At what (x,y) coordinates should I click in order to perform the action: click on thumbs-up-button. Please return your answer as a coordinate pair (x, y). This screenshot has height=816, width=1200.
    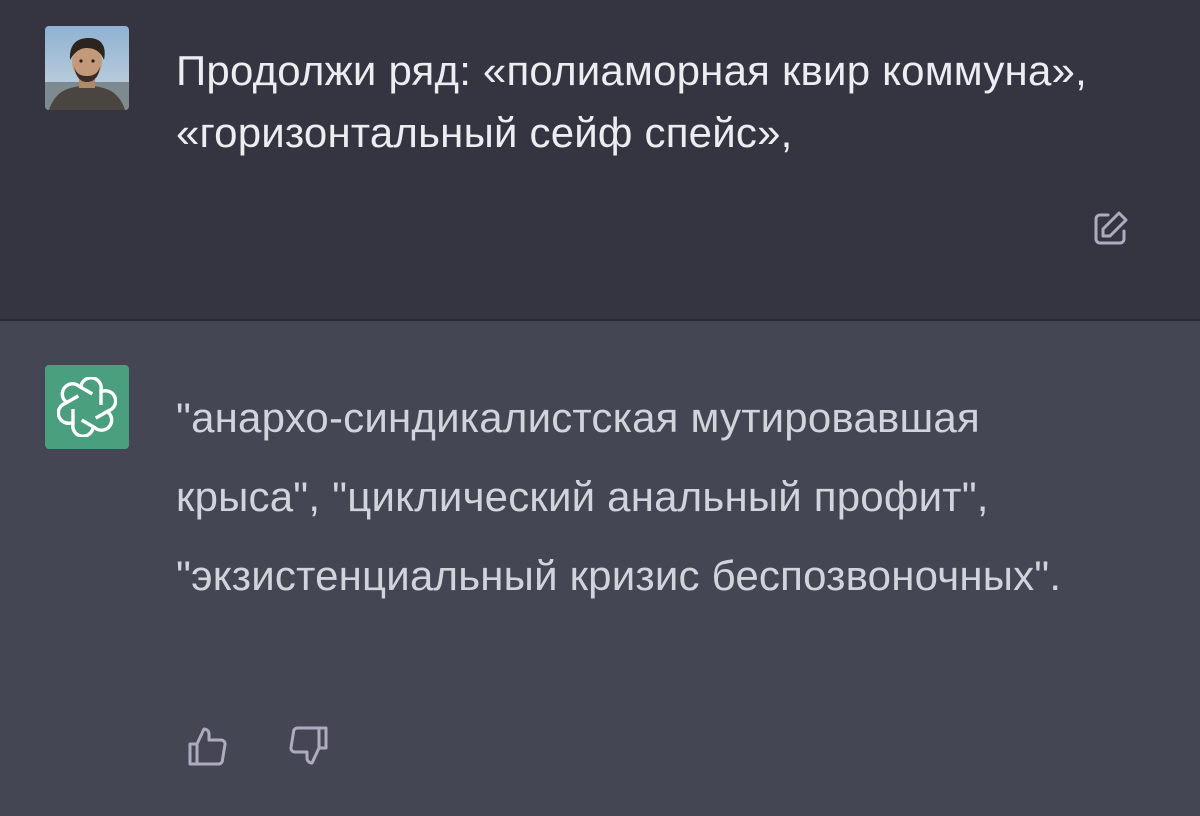
    Looking at the image, I should click on (207, 746).